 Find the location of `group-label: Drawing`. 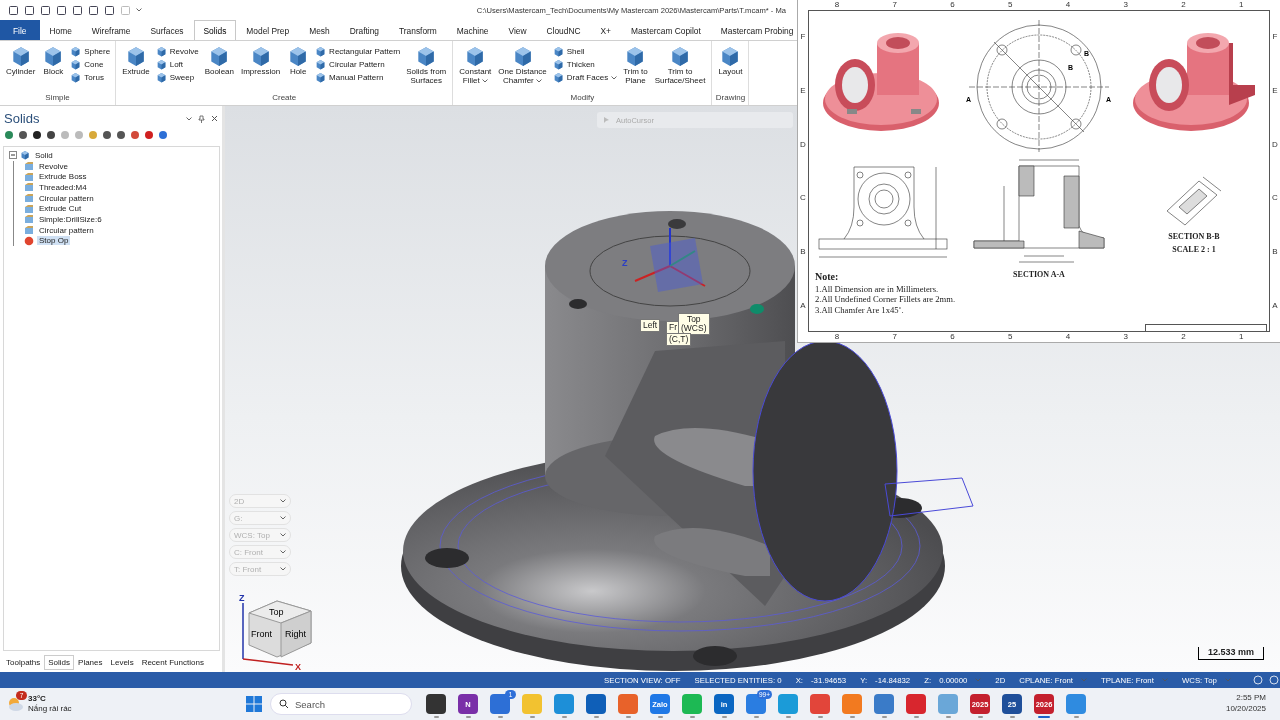

group-label: Drawing is located at coordinates (730, 98).